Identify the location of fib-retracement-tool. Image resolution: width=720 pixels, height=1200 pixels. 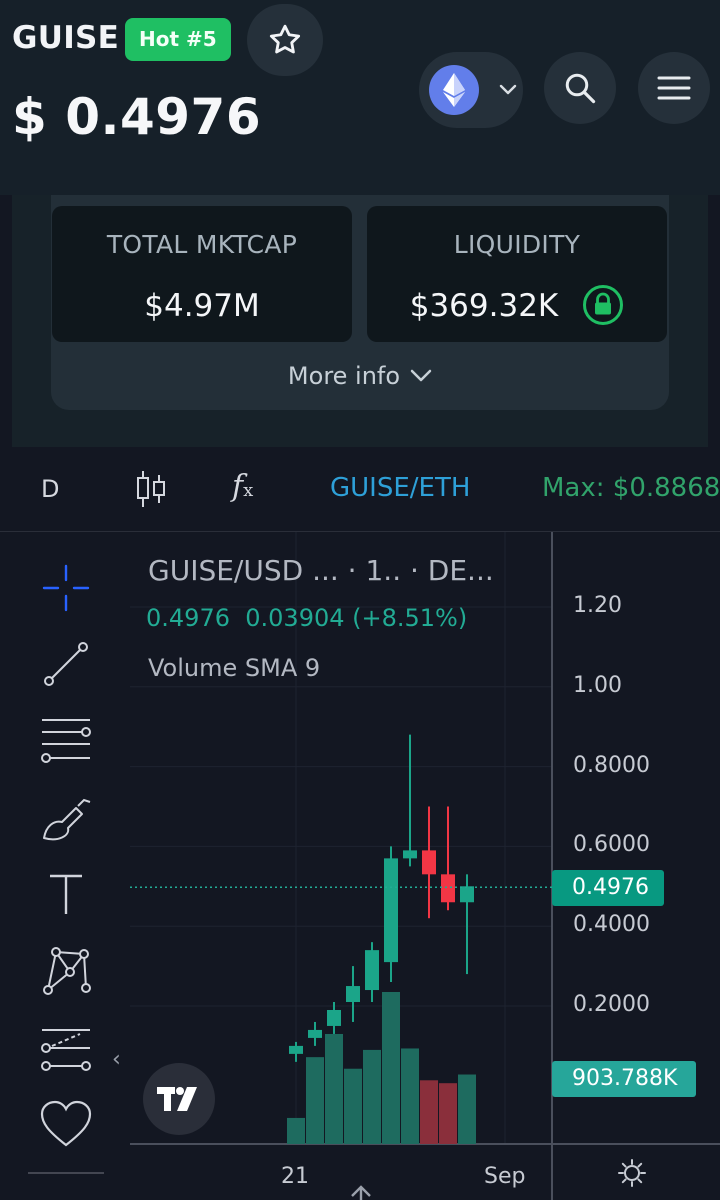
(66, 740).